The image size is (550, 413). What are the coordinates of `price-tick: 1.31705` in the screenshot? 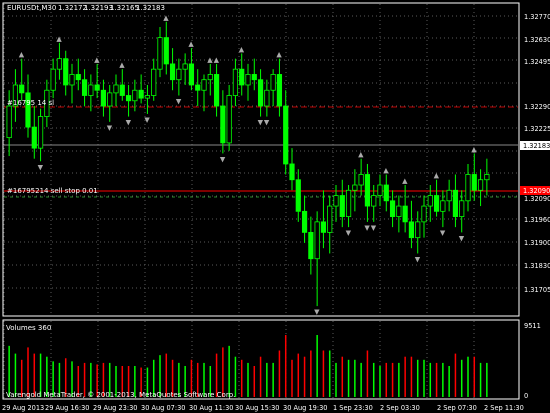 It's located at (537, 290).